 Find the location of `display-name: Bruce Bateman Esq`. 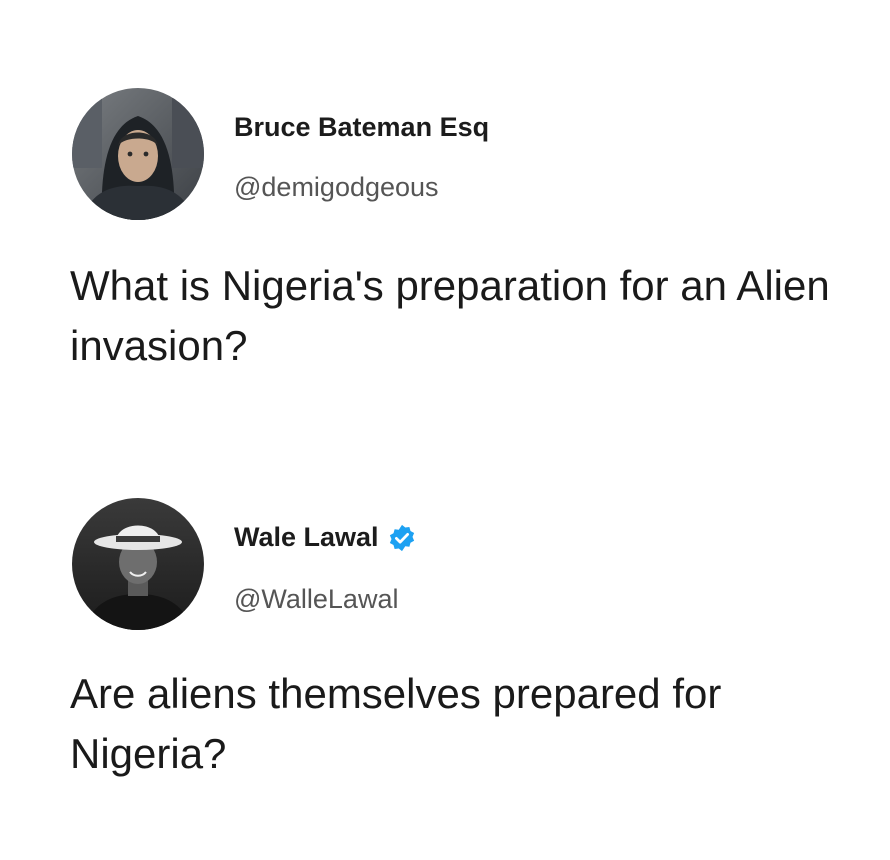

display-name: Bruce Bateman Esq is located at coordinates (361, 127).